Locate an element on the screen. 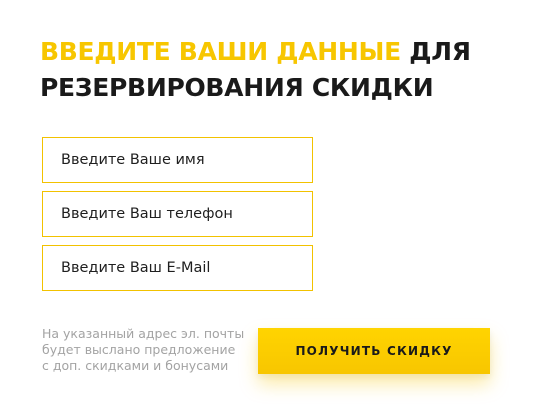 This screenshot has width=535, height=413. phone-input is located at coordinates (177, 214).